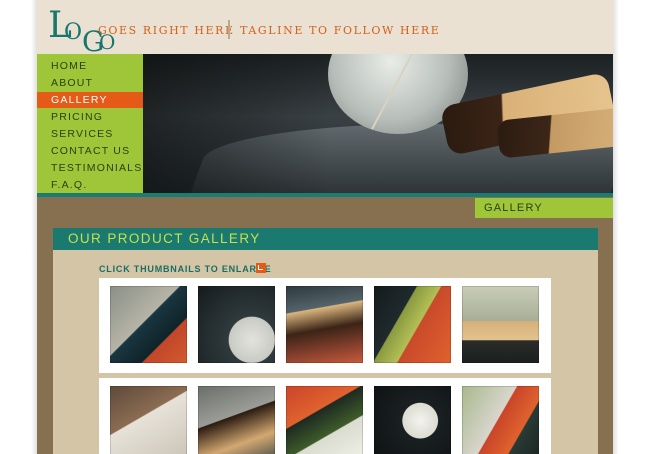 Image resolution: width=650 pixels, height=454 pixels. Describe the element at coordinates (90, 117) in the screenshot. I see `nav-item-pricing: PRICING` at that location.